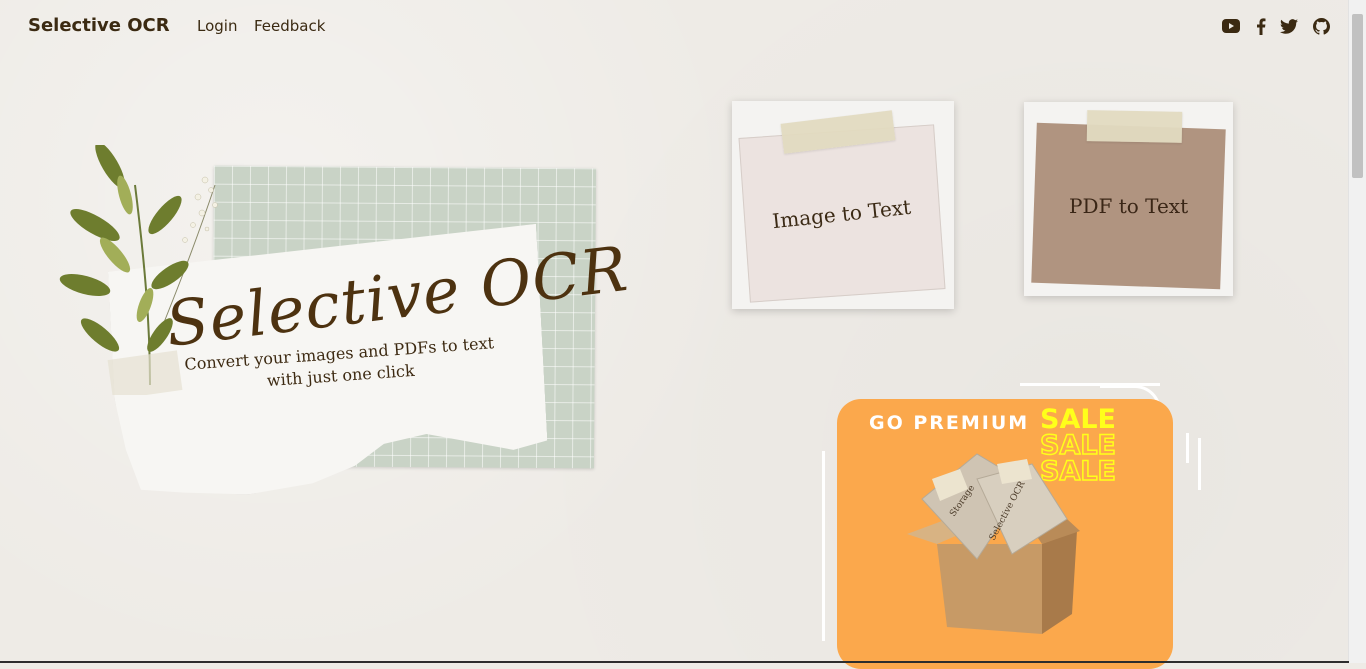 The height and width of the screenshot is (669, 1366). I want to click on scrollbar-thumb, so click(1357, 96).